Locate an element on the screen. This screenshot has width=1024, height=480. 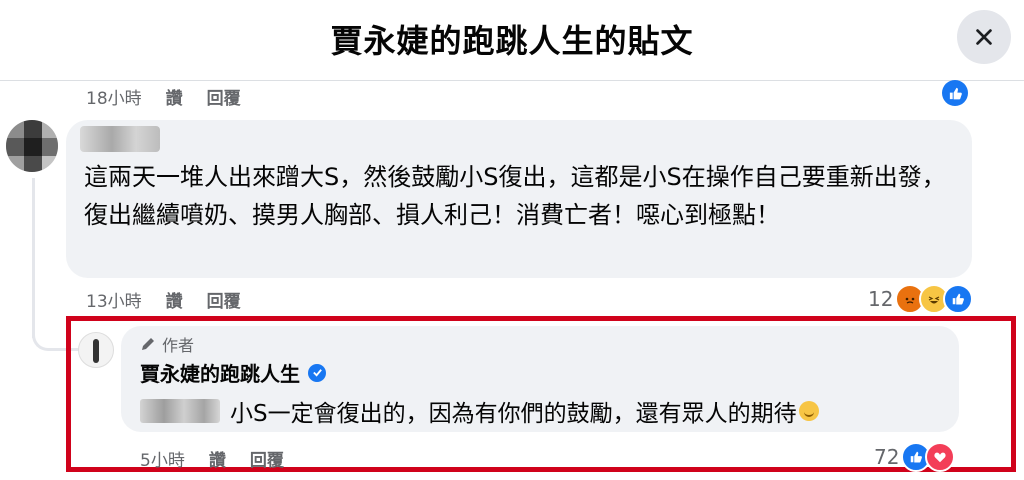
author-avatar is located at coordinates (96, 350).